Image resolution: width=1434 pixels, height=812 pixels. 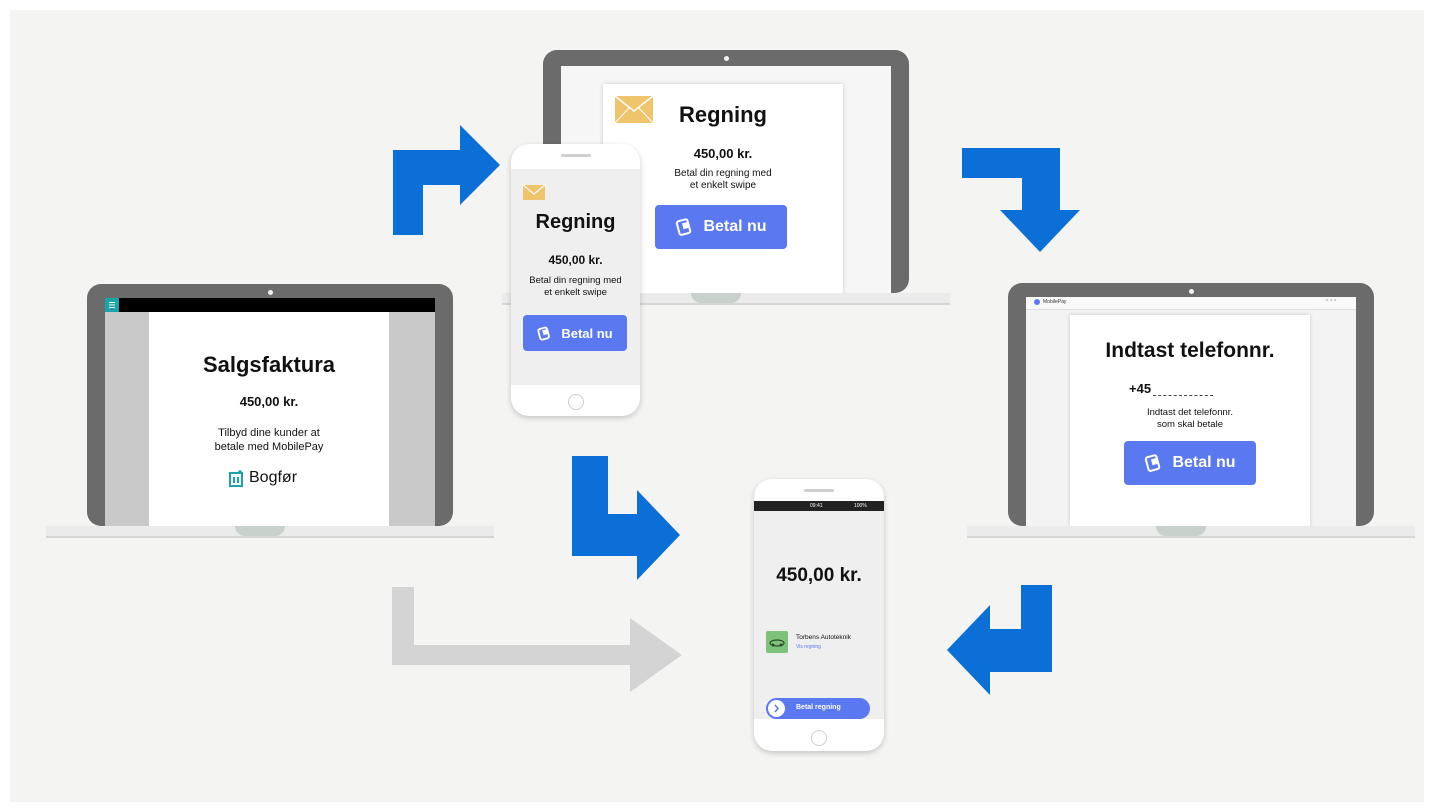 I want to click on bill-title: Regning, so click(x=723, y=114).